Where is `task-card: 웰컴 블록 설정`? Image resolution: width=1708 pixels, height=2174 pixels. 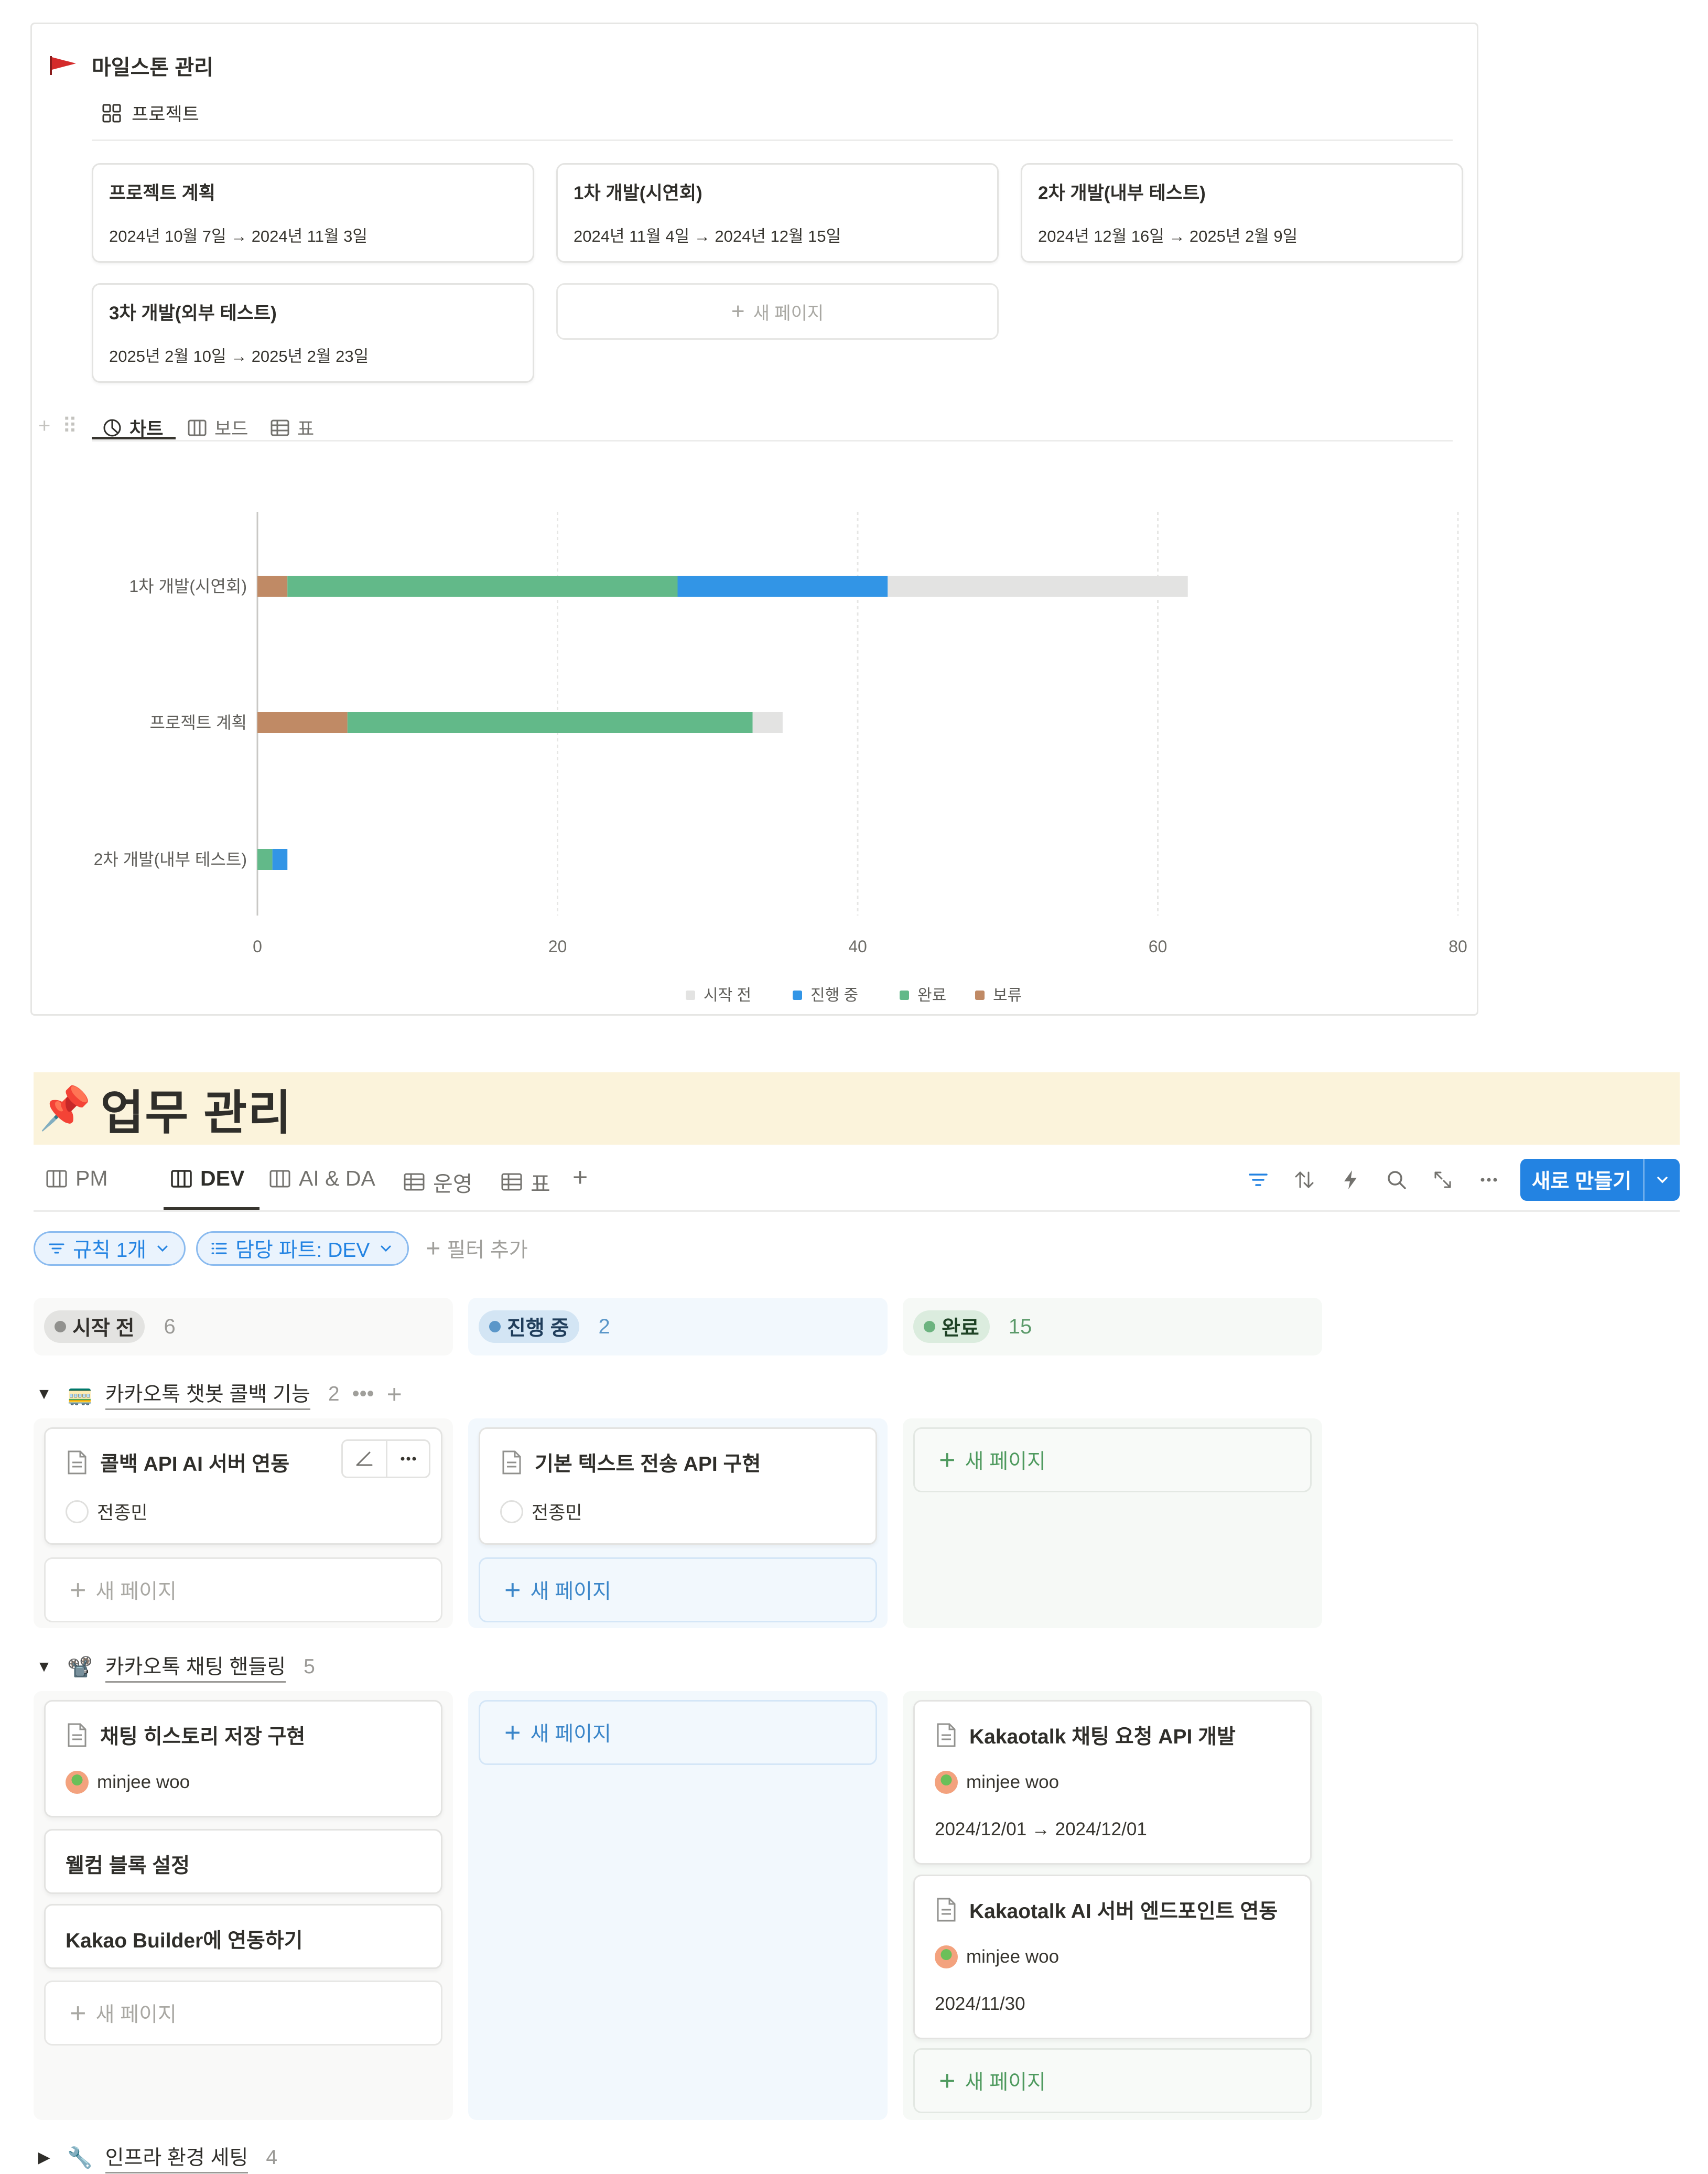 task-card: 웰컴 블록 설정 is located at coordinates (243, 1861).